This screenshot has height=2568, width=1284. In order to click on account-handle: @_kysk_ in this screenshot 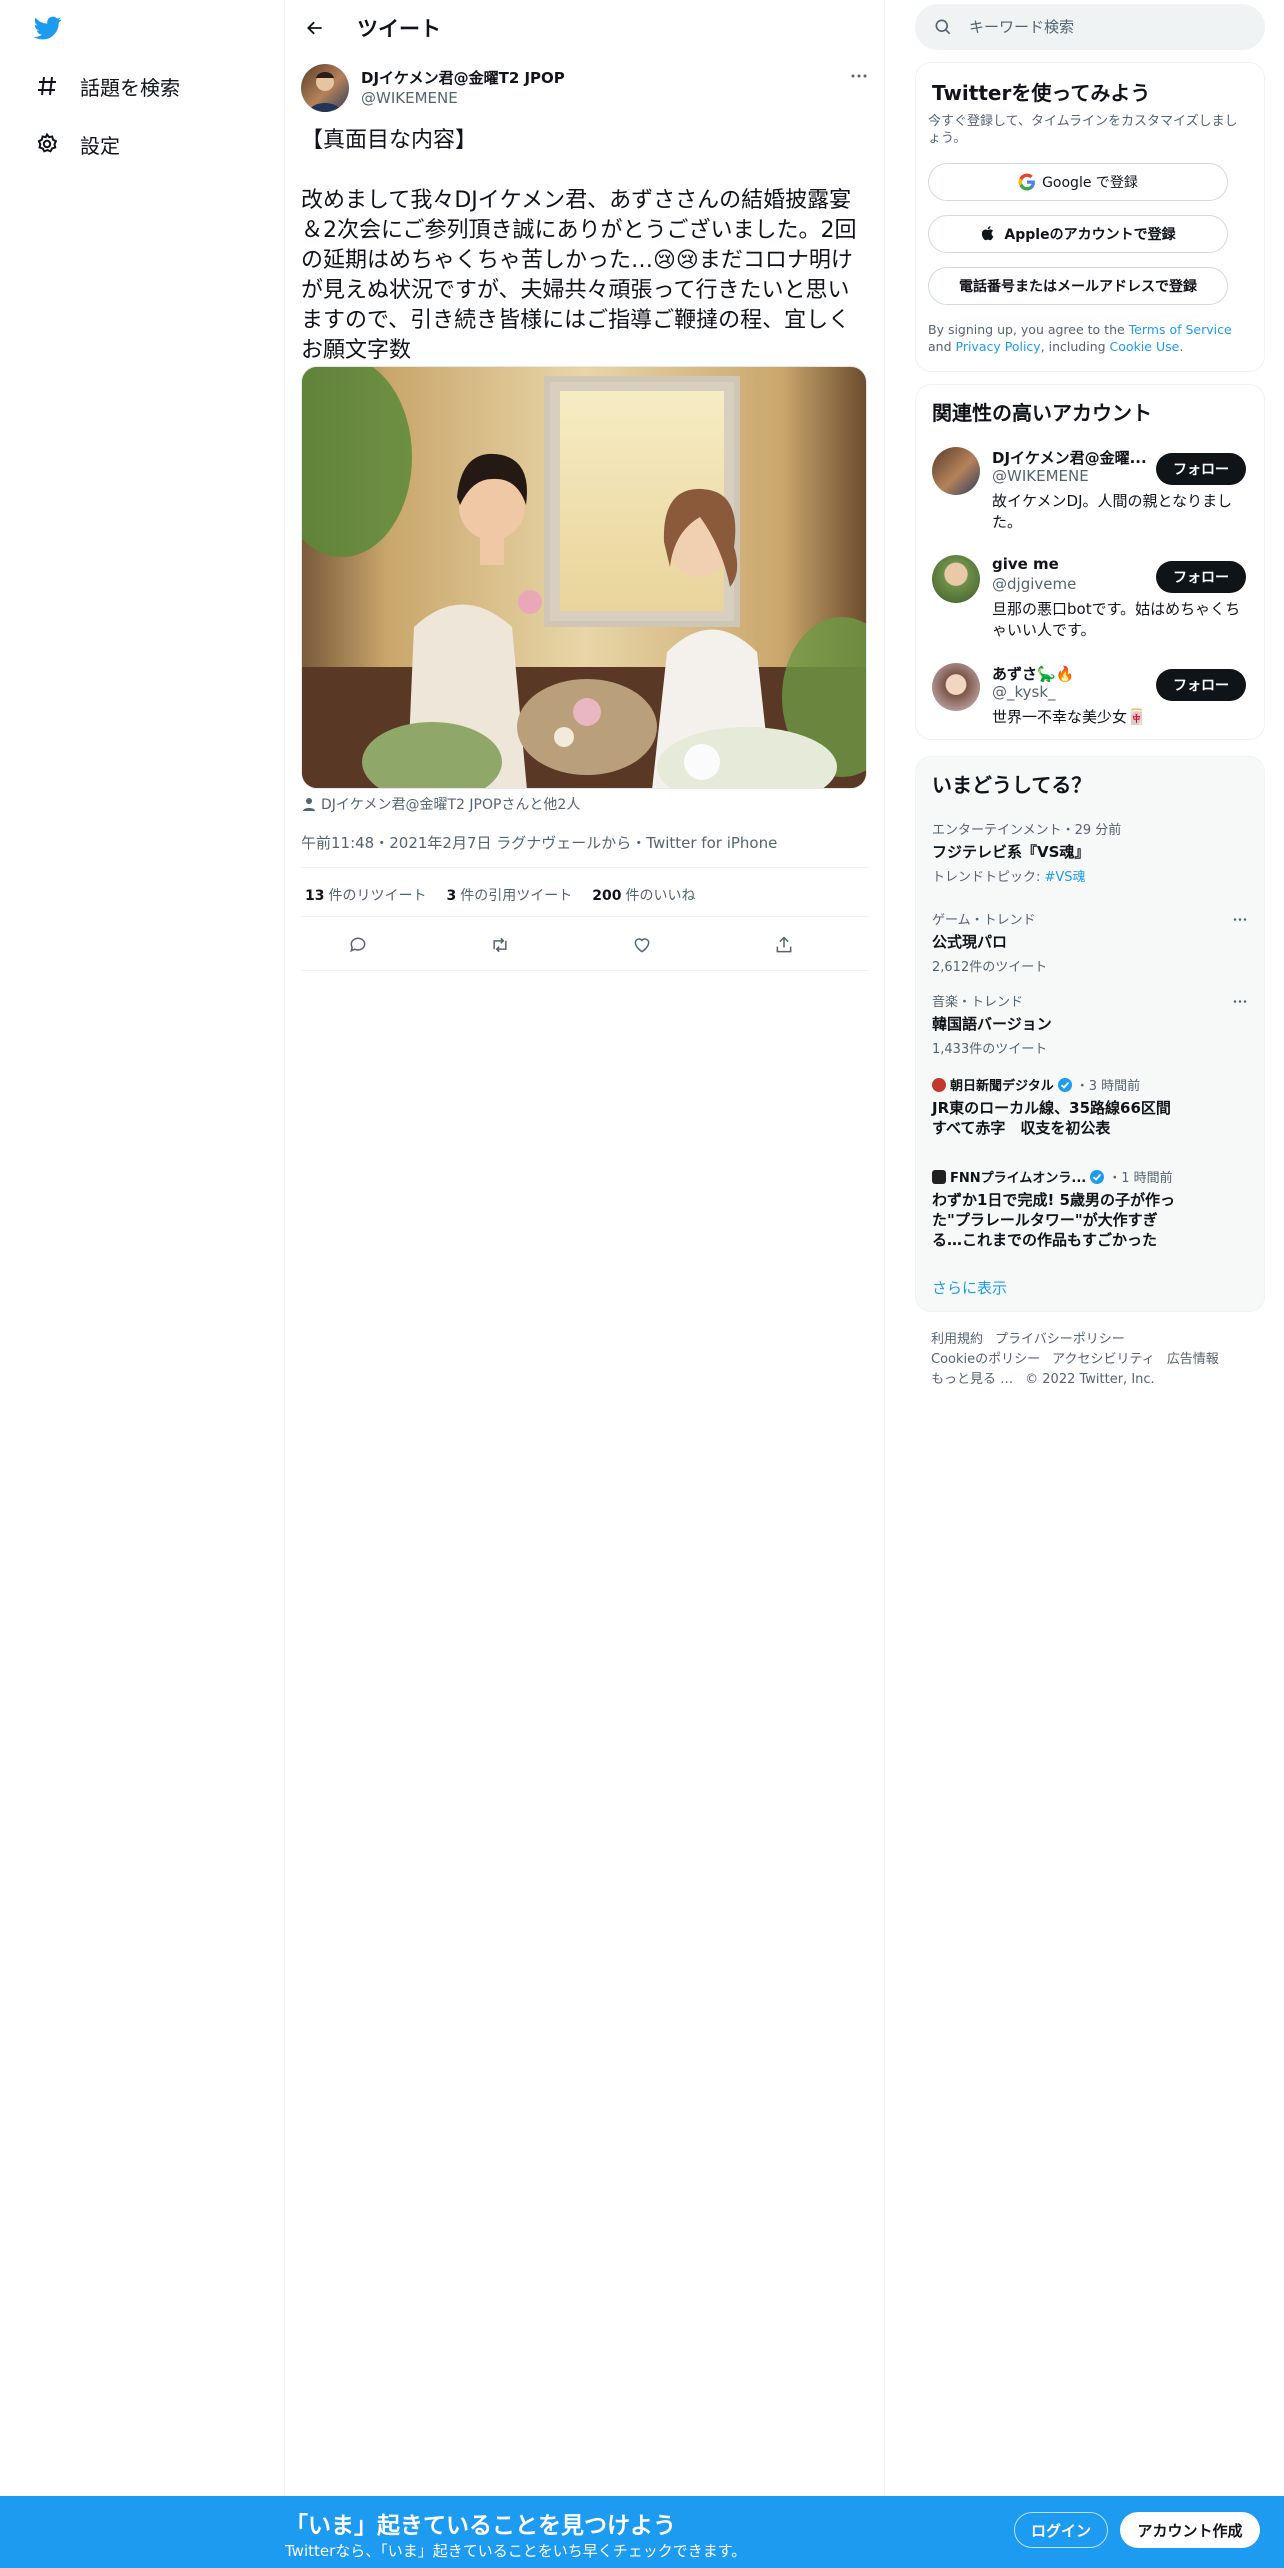, I will do `click(1024, 692)`.